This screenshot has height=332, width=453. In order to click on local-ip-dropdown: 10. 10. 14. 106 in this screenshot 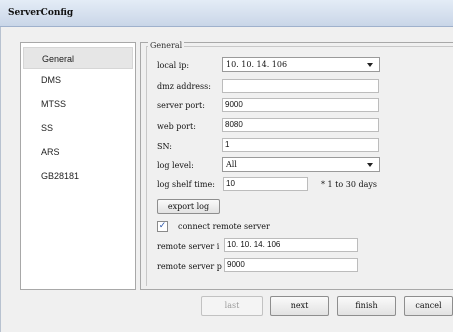, I will do `click(301, 64)`.